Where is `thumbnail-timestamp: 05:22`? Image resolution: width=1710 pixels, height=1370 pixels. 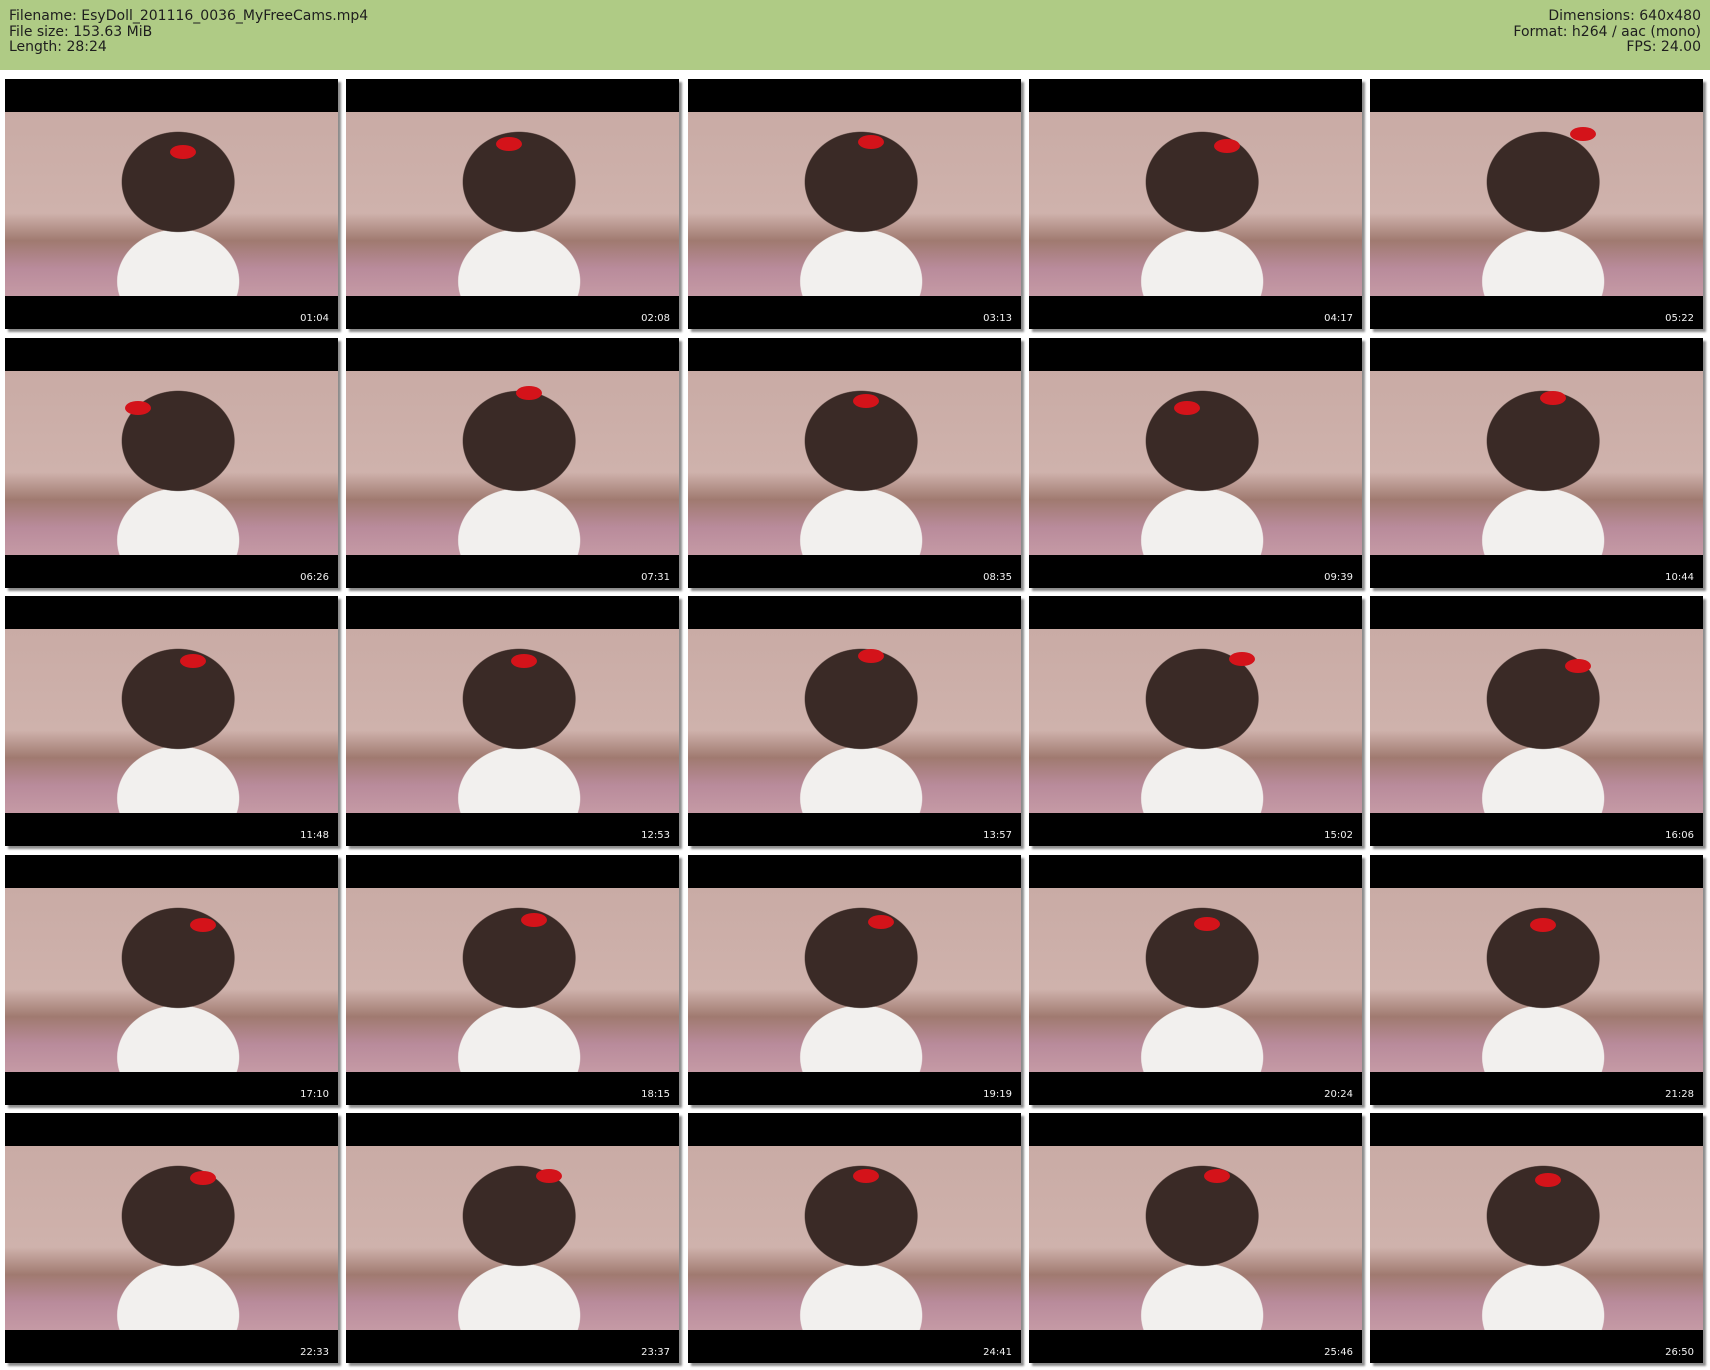
thumbnail-timestamp: 05:22 is located at coordinates (1679, 318).